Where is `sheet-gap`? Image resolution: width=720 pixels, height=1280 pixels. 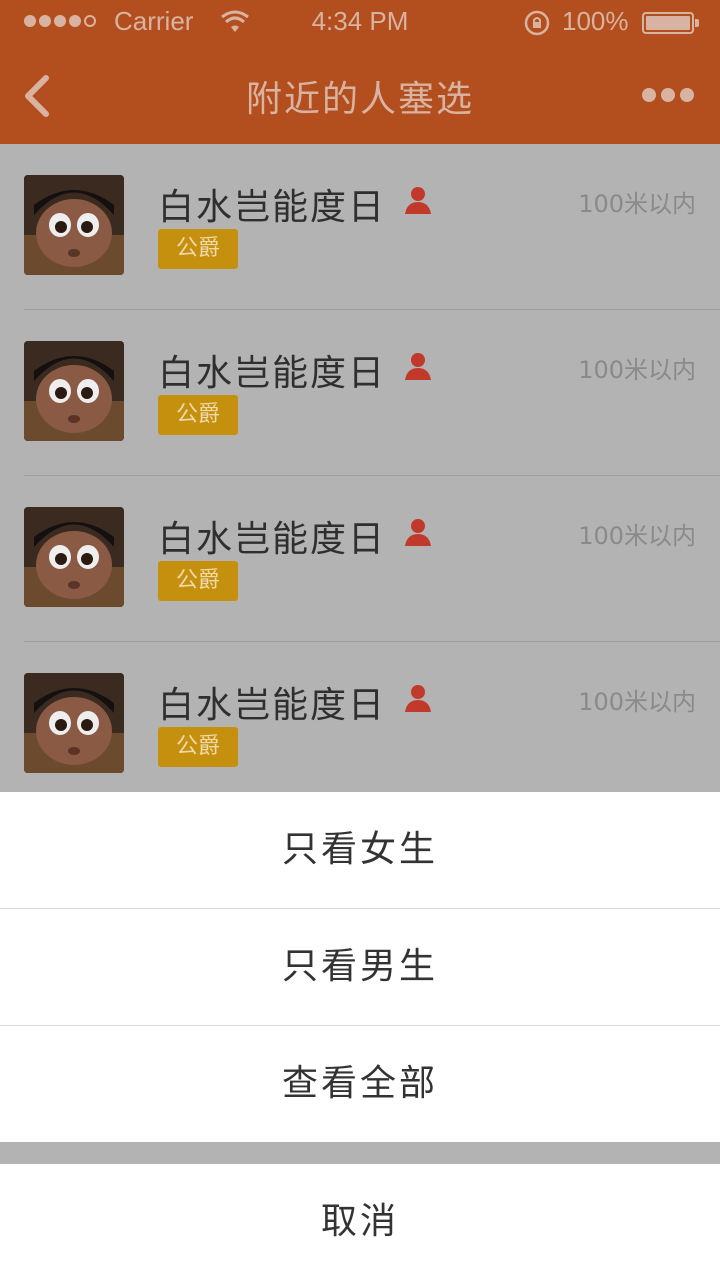
sheet-gap is located at coordinates (360, 1153).